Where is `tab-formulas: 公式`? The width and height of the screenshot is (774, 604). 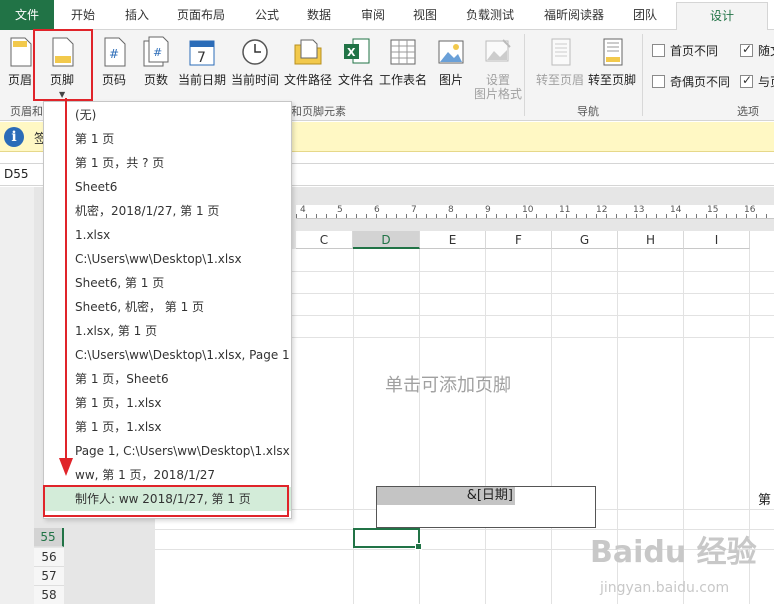
tab-formulas: 公式 is located at coordinates (267, 15).